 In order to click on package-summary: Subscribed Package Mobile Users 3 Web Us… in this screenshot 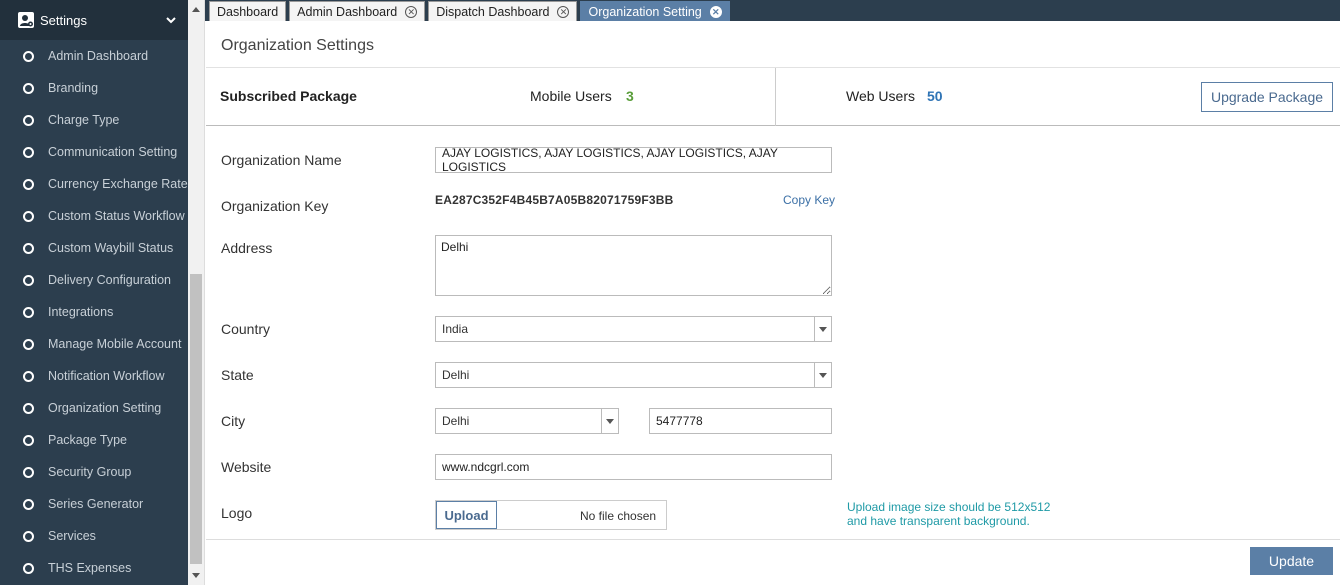, I will do `click(773, 96)`.